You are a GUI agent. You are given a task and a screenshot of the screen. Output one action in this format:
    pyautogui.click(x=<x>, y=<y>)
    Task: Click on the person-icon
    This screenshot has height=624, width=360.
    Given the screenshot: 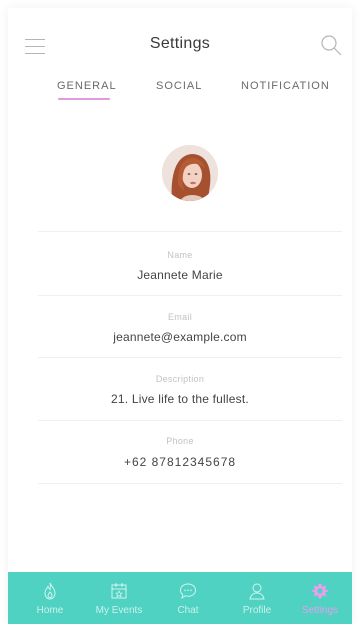 What is the action you would take?
    pyautogui.click(x=257, y=591)
    